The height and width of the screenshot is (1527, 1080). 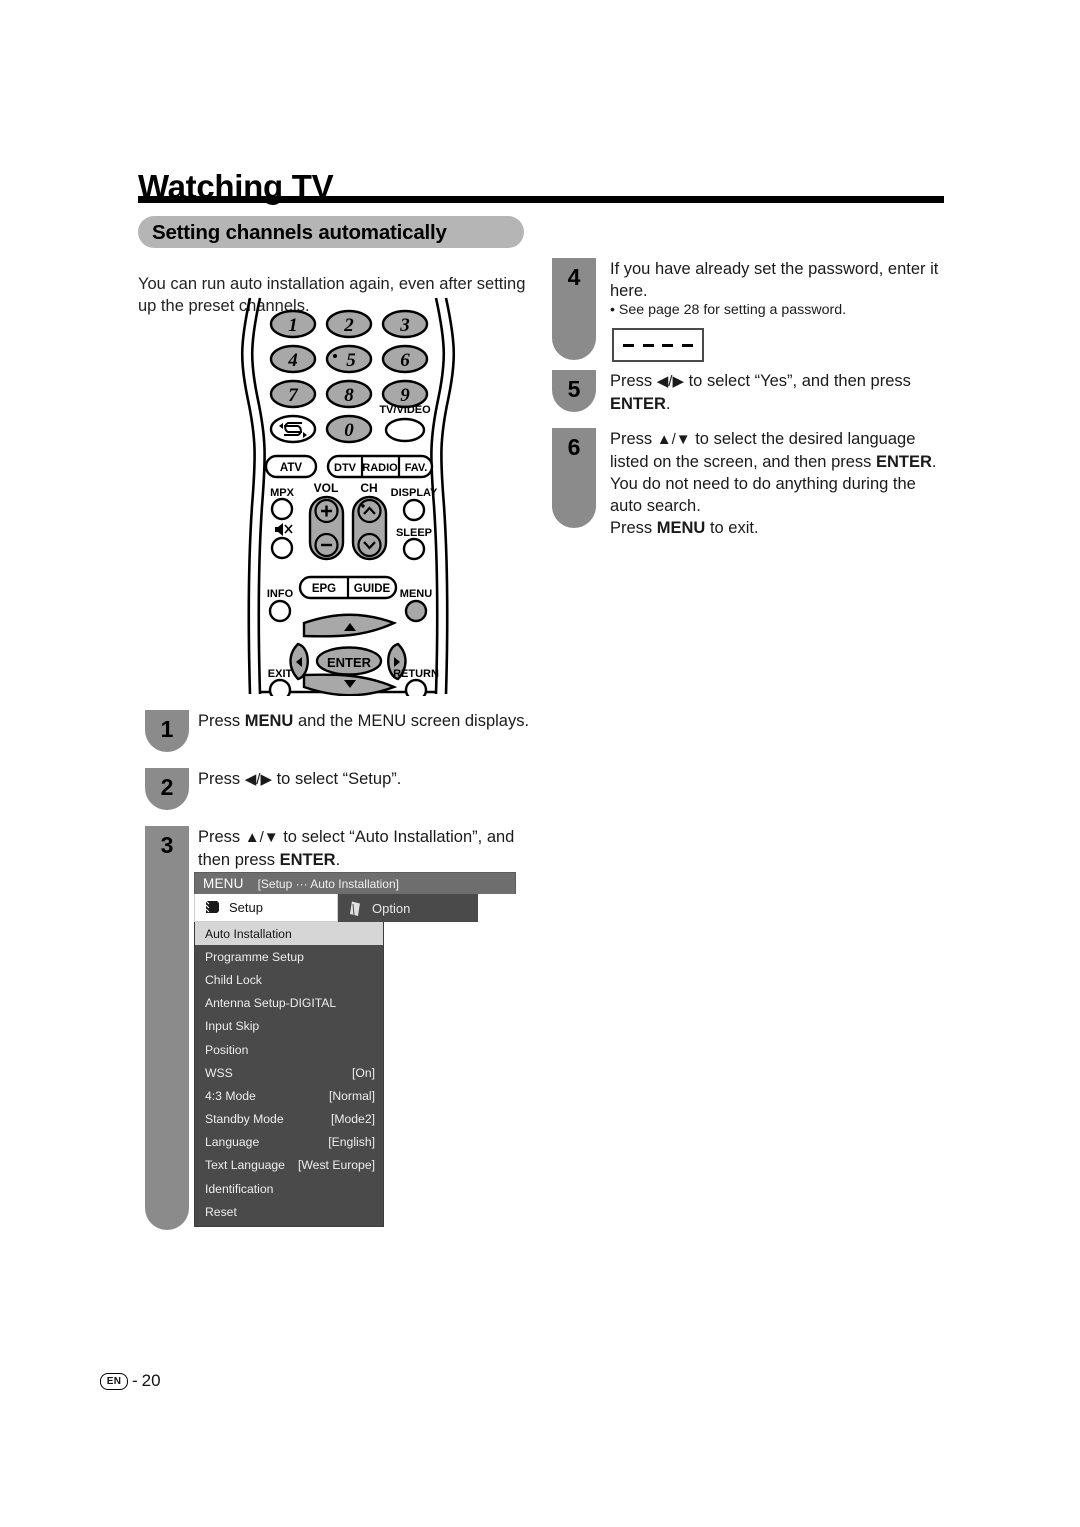 What do you see at coordinates (349, 395) in the screenshot?
I see `svg-text: 8` at bounding box center [349, 395].